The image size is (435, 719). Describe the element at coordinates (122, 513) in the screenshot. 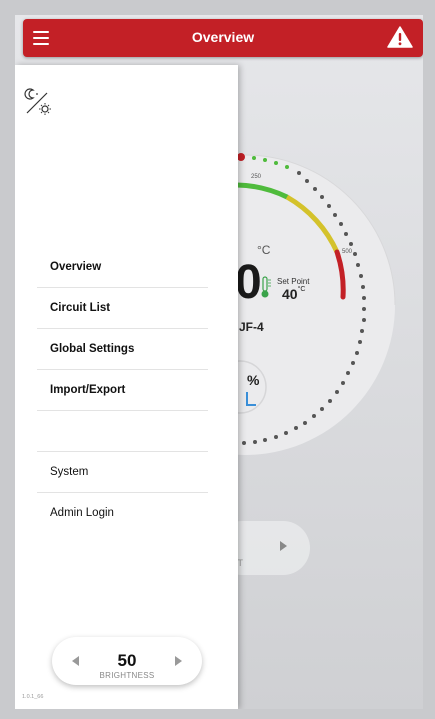

I see `menu-item-admin-login: Admin Login` at that location.